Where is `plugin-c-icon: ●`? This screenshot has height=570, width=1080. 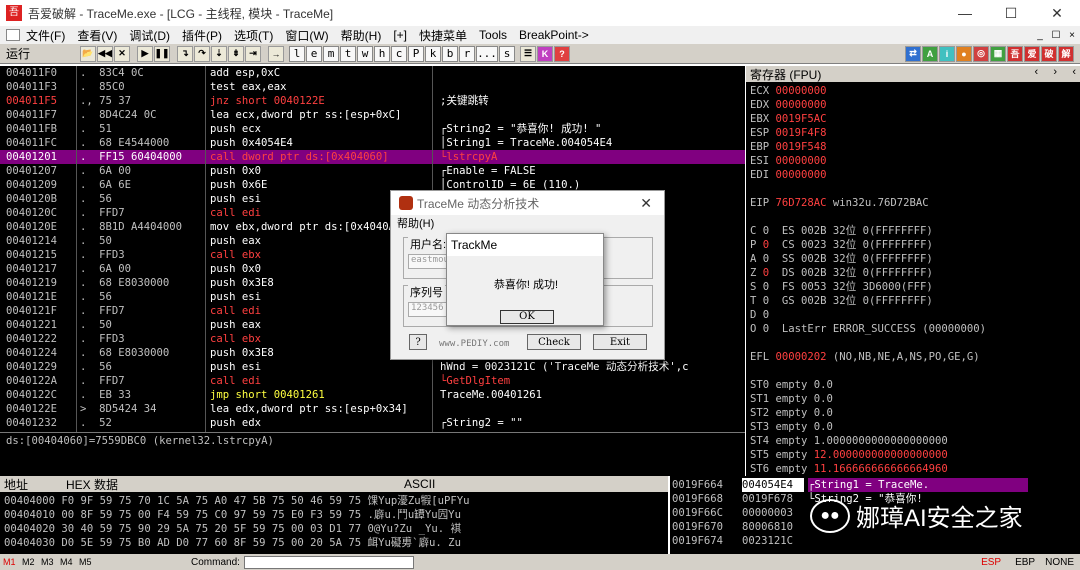 plugin-c-icon: ● is located at coordinates (964, 53).